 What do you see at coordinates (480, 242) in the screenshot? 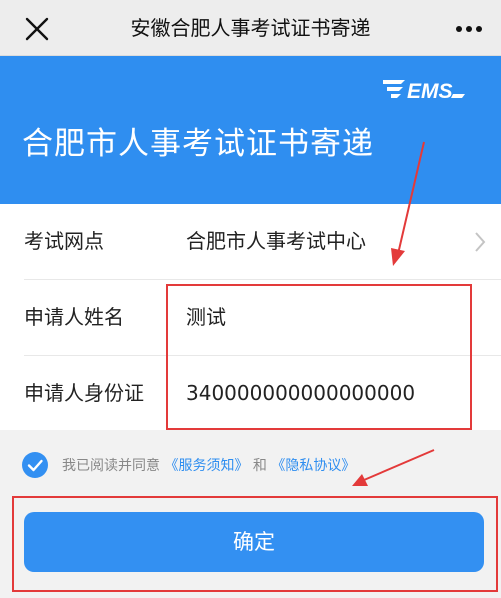
I see `chevron-right-icon` at bounding box center [480, 242].